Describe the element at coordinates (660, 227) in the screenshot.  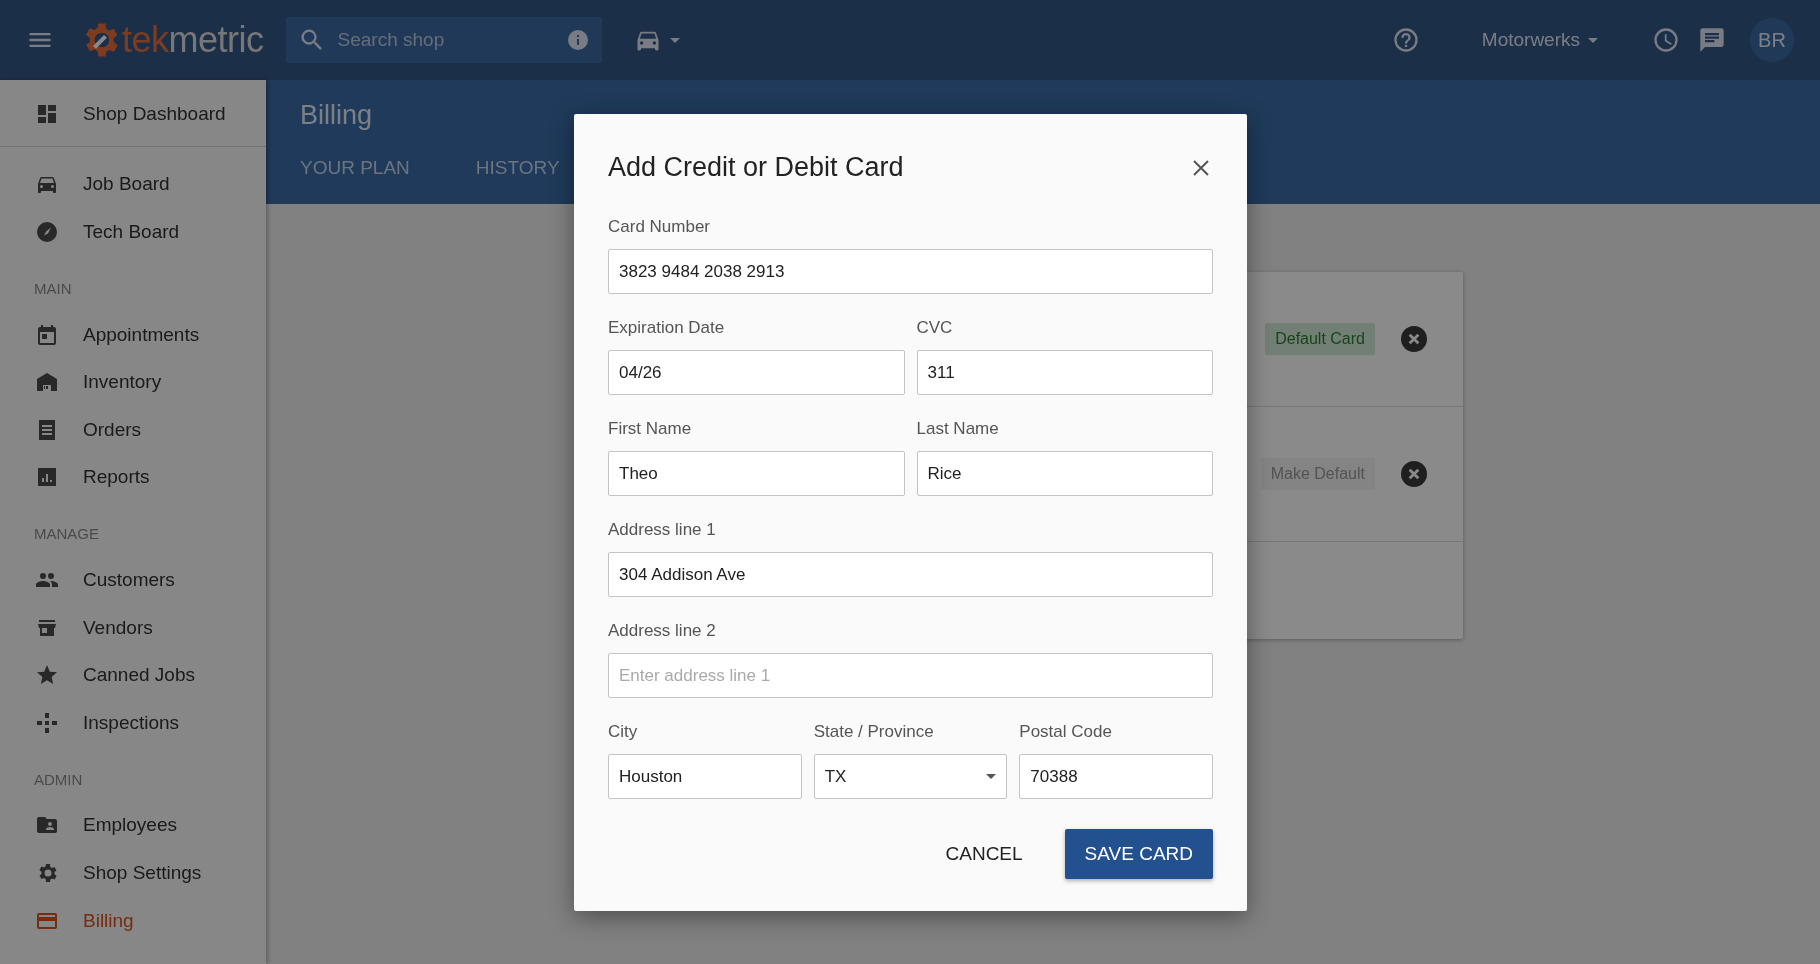
I see `field-label: Card Number` at that location.